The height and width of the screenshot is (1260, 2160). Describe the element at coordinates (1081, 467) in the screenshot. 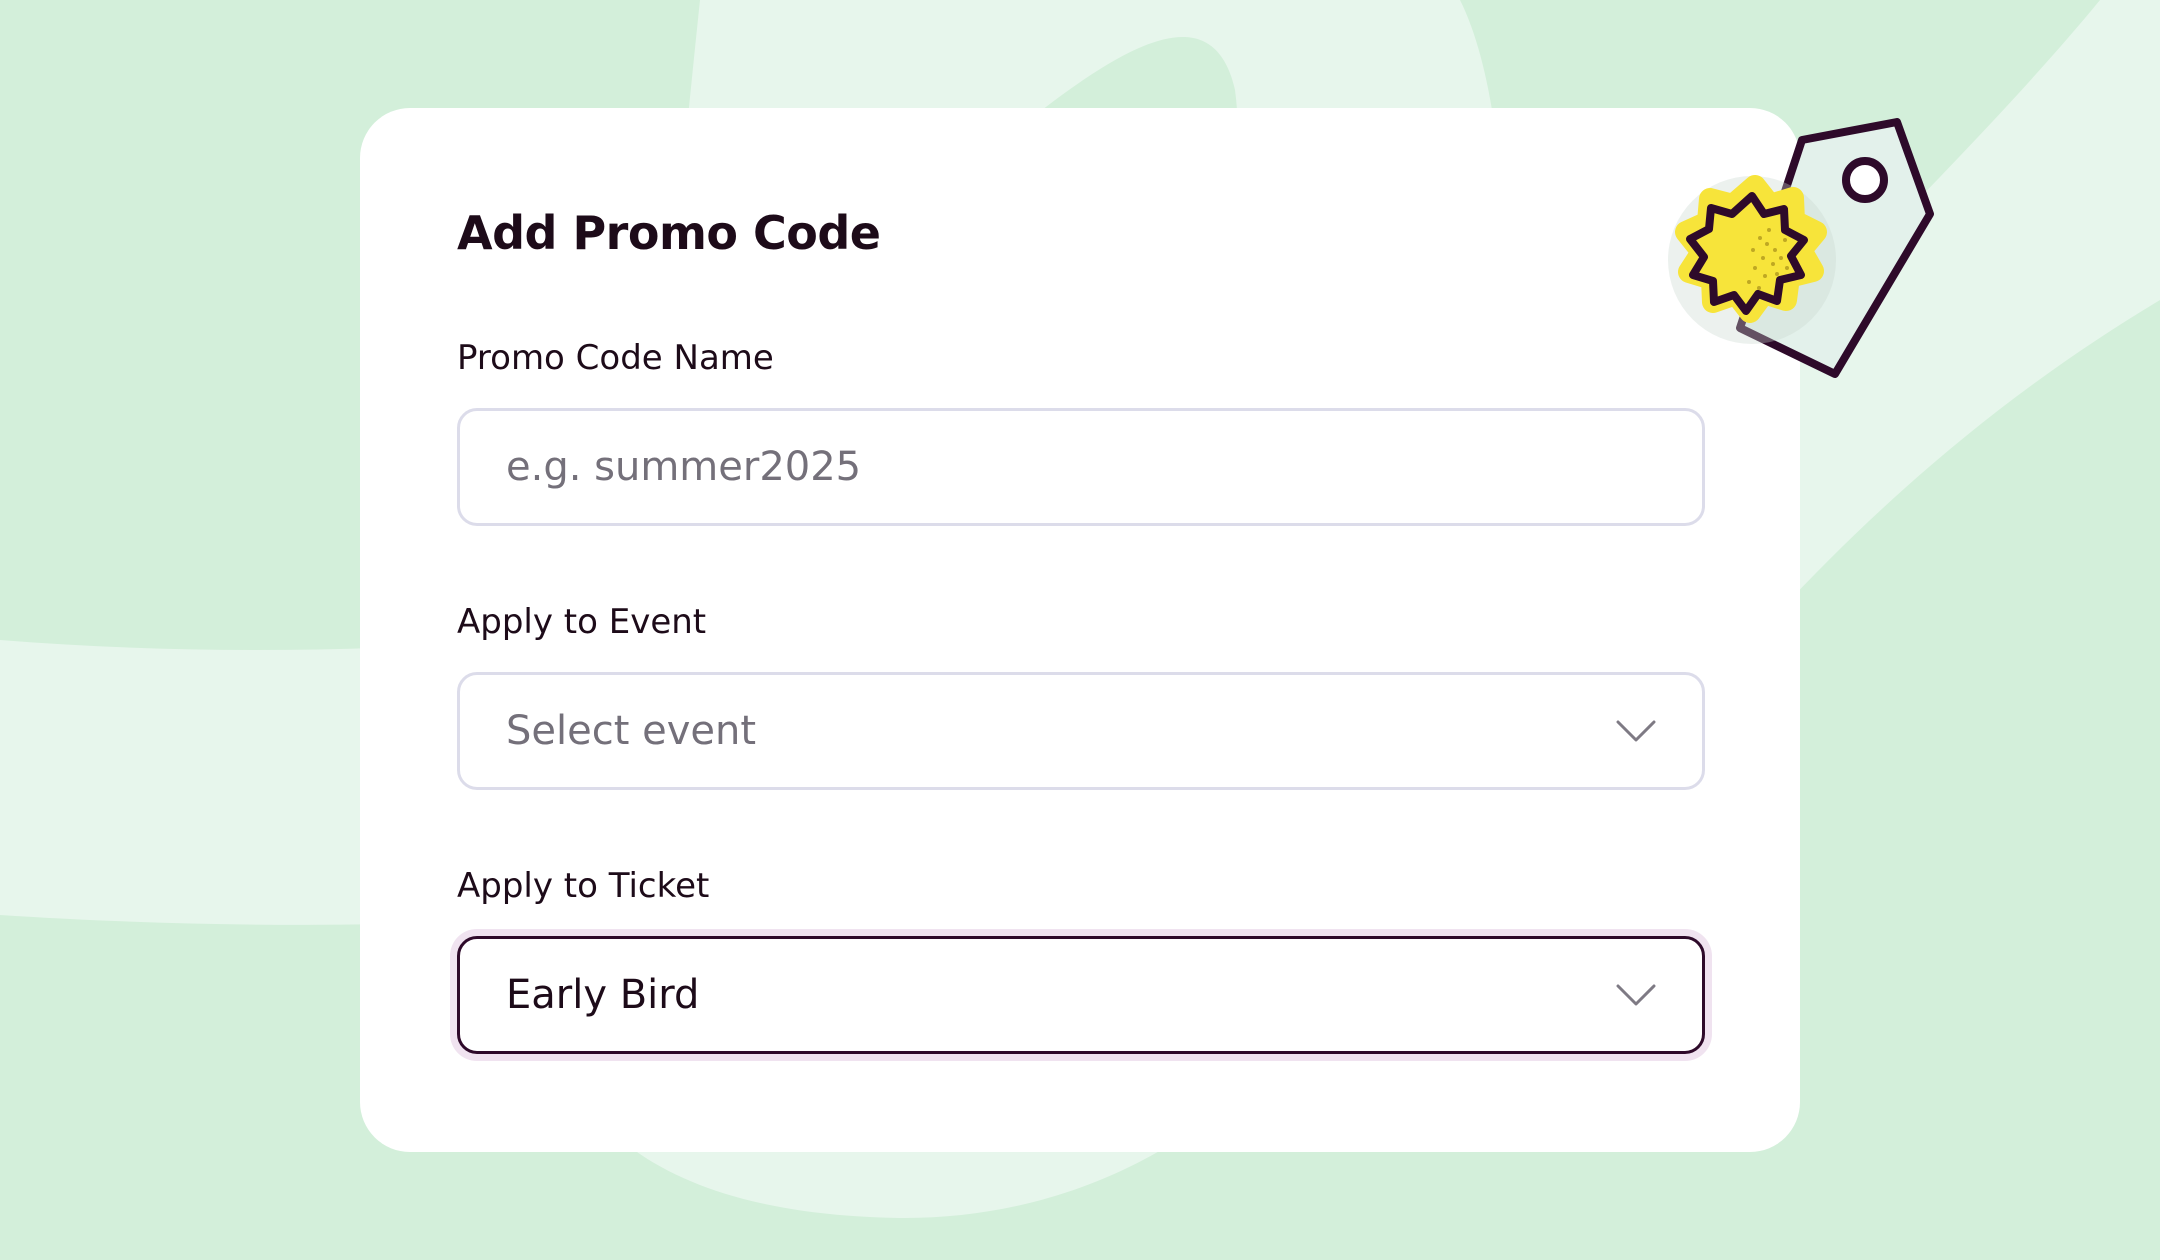

I see `promo-code-name-input: e.g. summer2025` at that location.